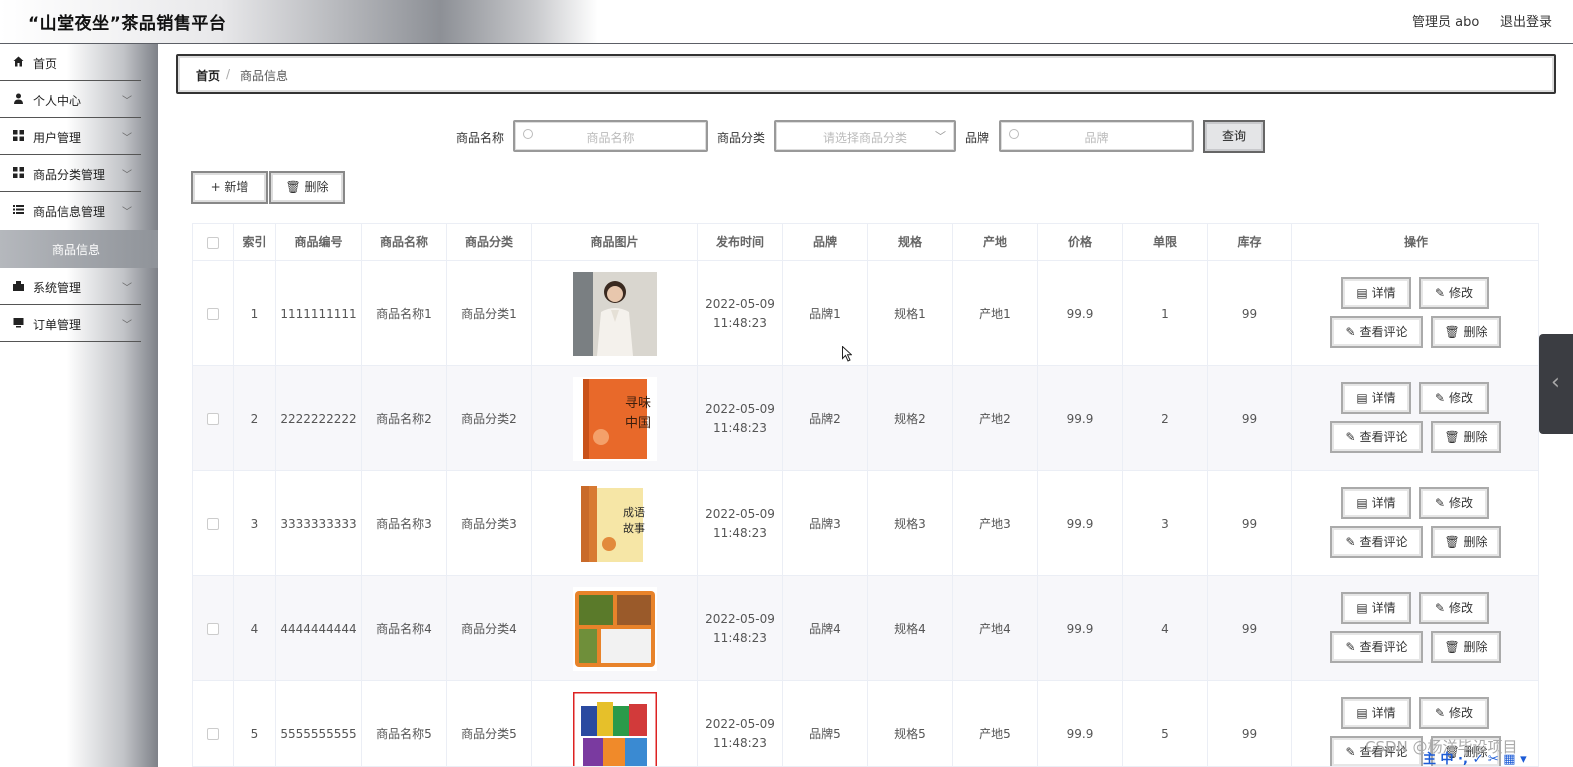 This screenshot has height=767, width=1573. What do you see at coordinates (825, 313) in the screenshot?
I see `cell-brand: 品牌1` at bounding box center [825, 313].